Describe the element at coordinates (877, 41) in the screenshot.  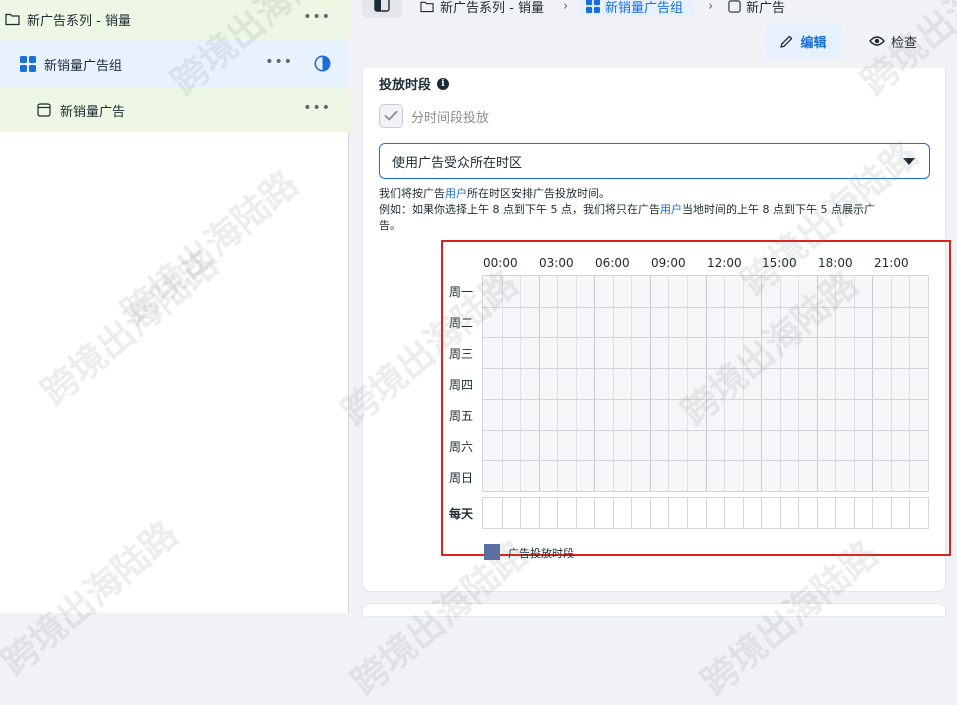
I see `eye-icon` at that location.